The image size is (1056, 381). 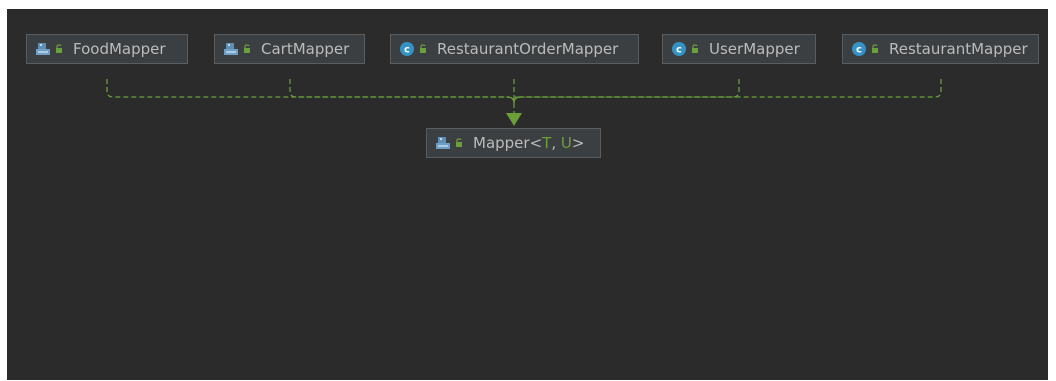 I want to click on node-restaurantordermapper: c RestaurantOrderMapper, so click(x=514, y=49).